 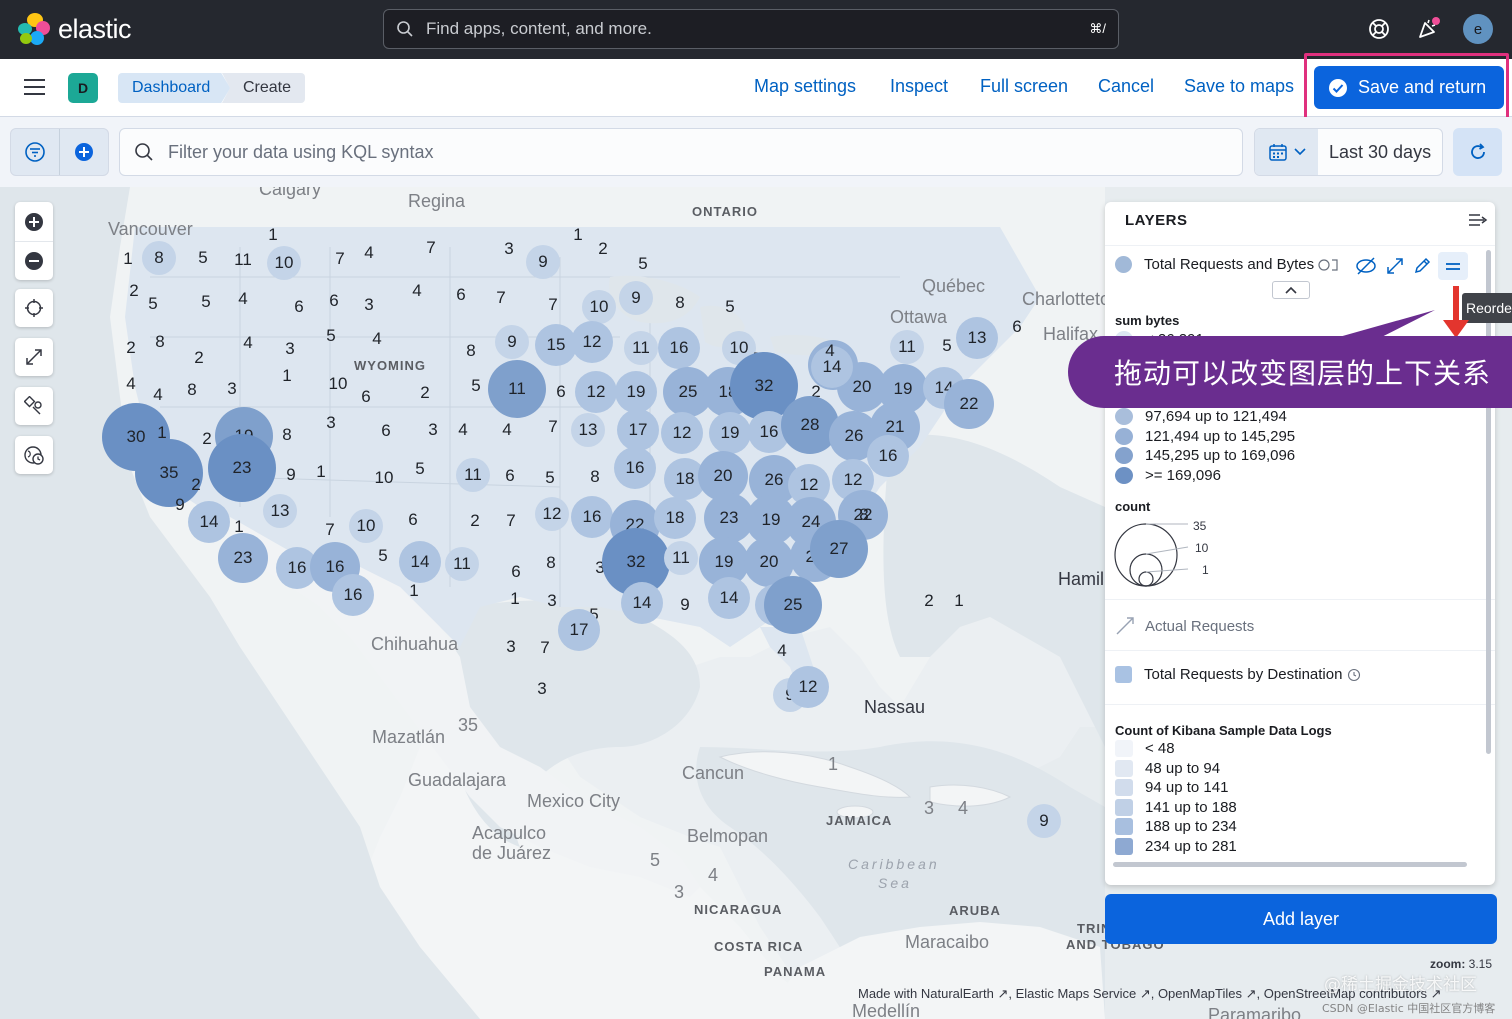 I want to click on full-screen-link: Full screen, so click(x=1024, y=86).